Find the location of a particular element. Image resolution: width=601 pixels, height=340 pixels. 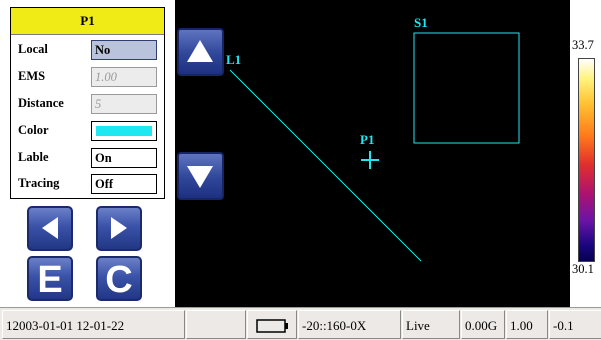

color-field is located at coordinates (124, 131).